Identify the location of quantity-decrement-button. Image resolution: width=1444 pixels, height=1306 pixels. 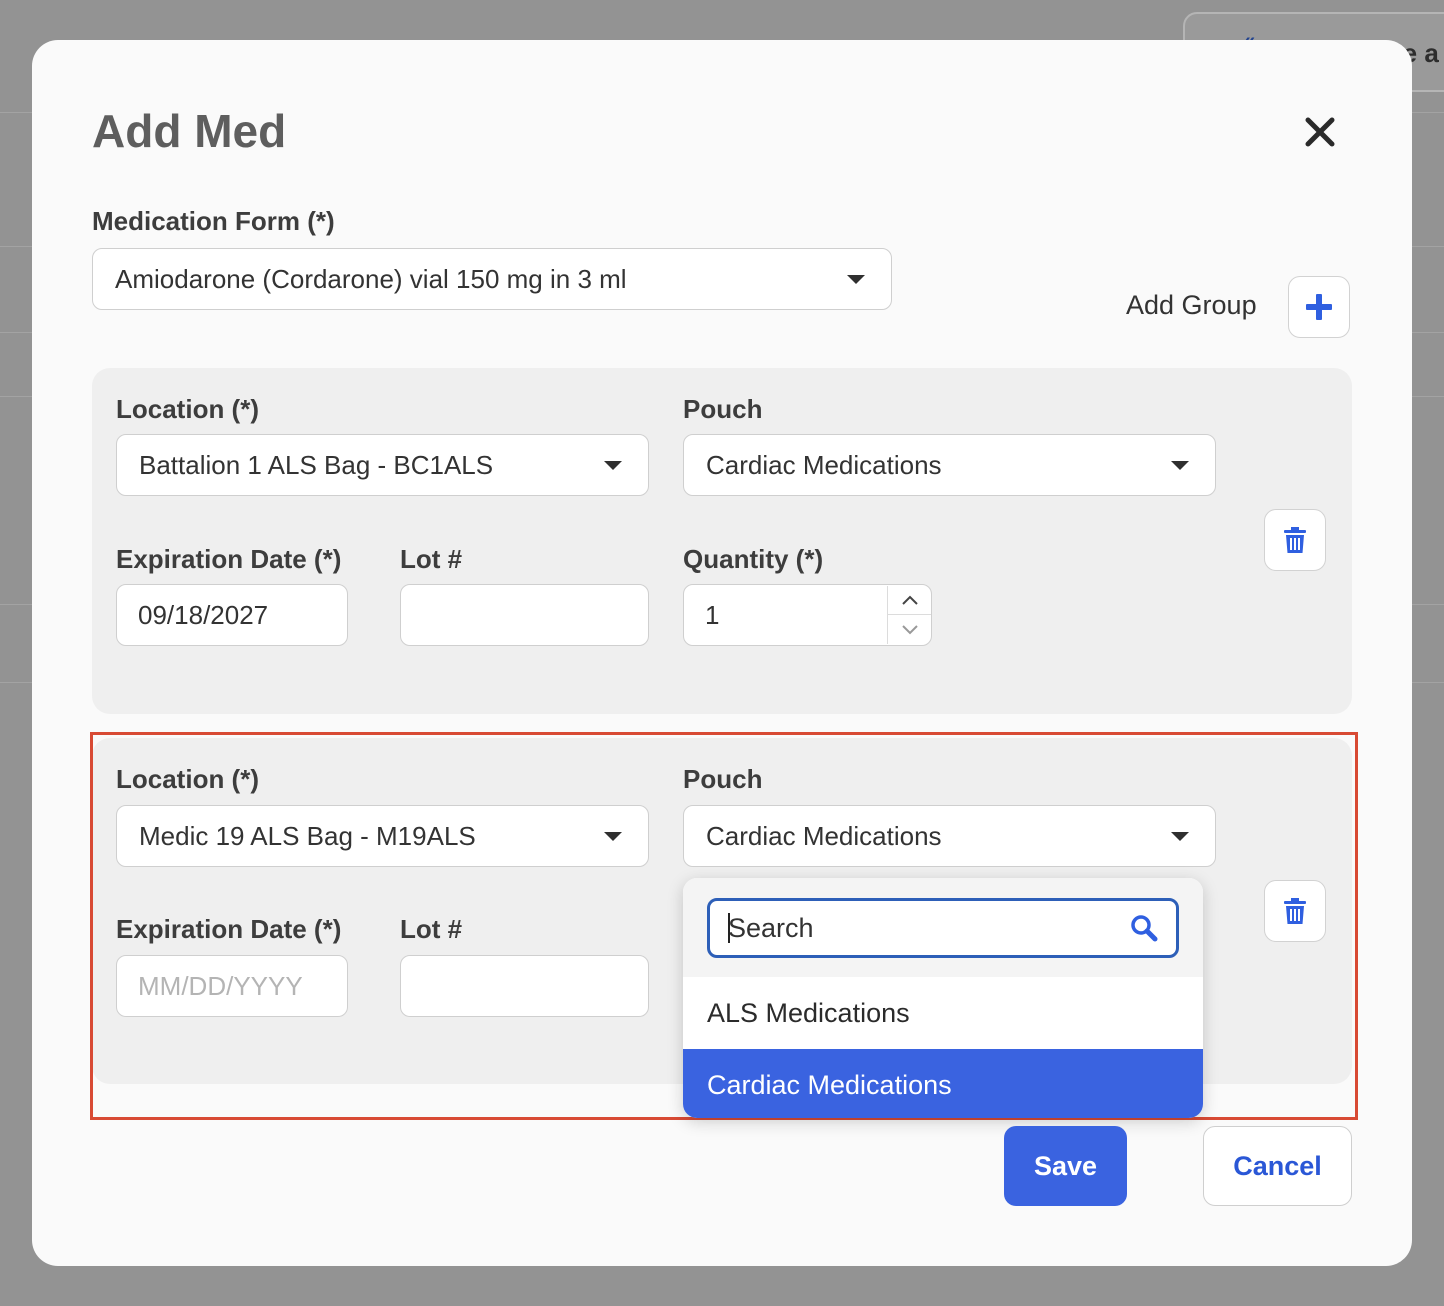
(909, 629).